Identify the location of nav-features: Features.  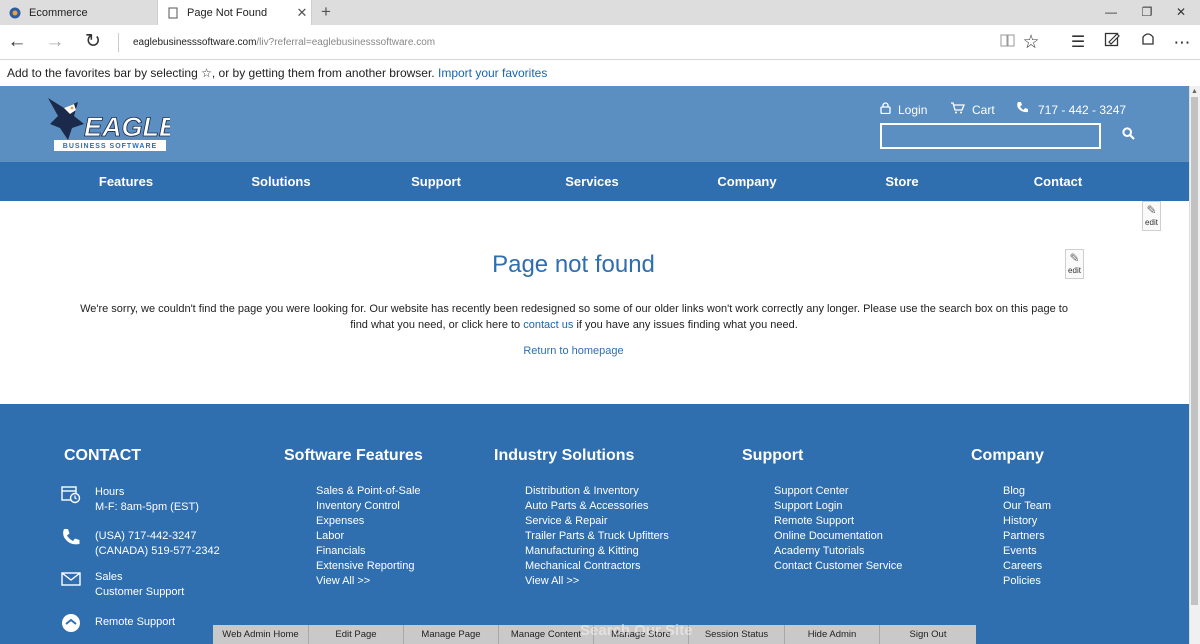
(126, 181).